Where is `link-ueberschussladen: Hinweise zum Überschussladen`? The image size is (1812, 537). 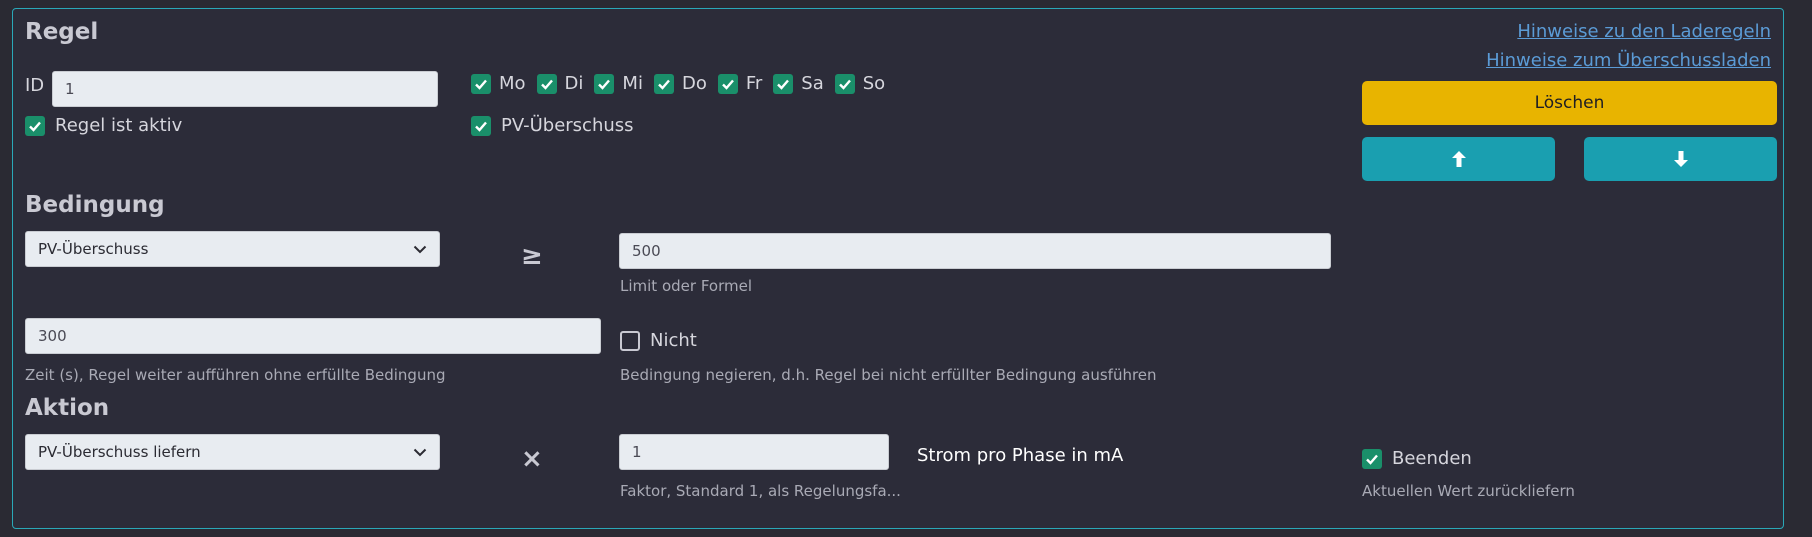 link-ueberschussladen: Hinweise zum Überschussladen is located at coordinates (1628, 60).